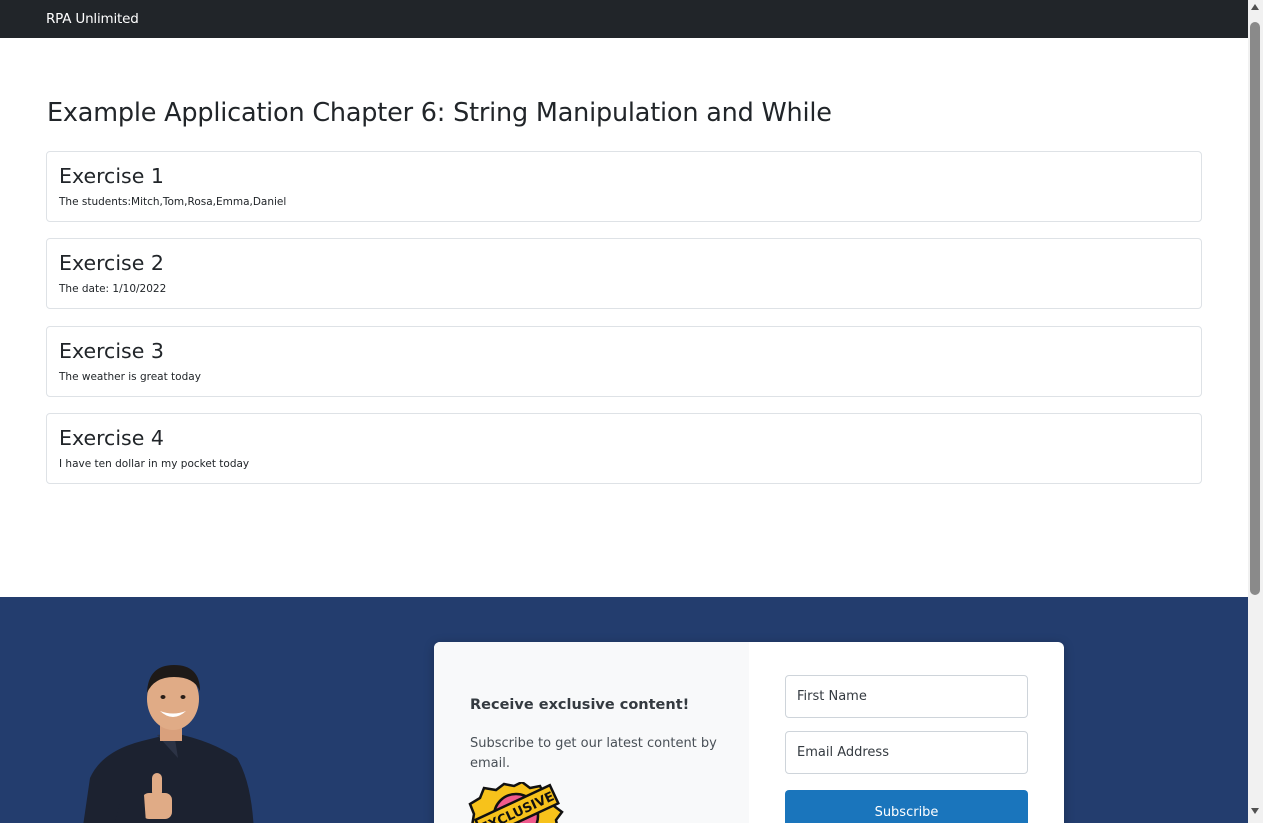 The image size is (1263, 823). Describe the element at coordinates (1255, 308) in the screenshot. I see `scrollbar-thumb` at that location.